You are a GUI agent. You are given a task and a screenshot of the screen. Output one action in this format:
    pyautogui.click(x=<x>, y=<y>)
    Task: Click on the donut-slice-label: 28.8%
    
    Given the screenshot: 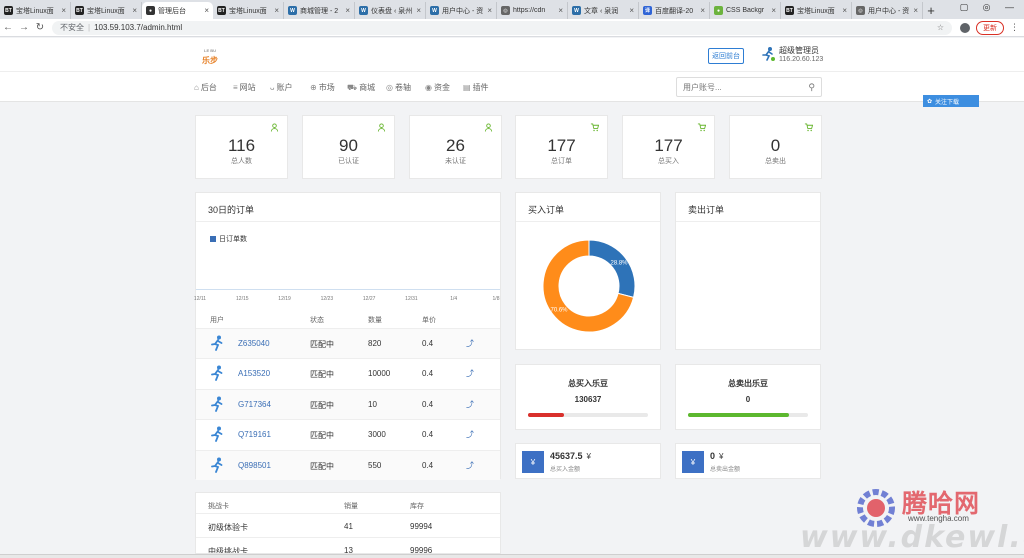 What is the action you would take?
    pyautogui.click(x=619, y=264)
    